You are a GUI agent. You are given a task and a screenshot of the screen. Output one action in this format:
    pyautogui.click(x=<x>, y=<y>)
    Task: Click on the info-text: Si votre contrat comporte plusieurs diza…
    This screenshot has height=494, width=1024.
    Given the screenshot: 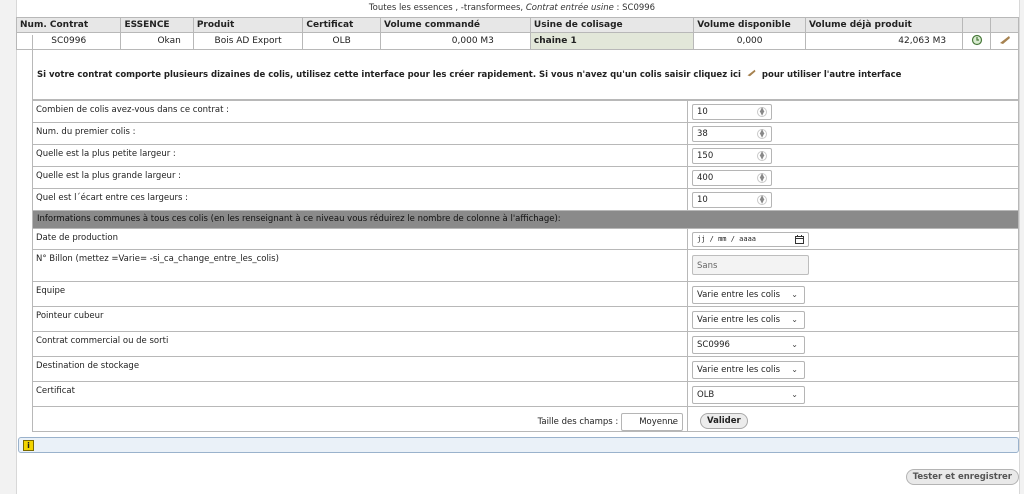 What is the action you would take?
    pyautogui.click(x=469, y=74)
    